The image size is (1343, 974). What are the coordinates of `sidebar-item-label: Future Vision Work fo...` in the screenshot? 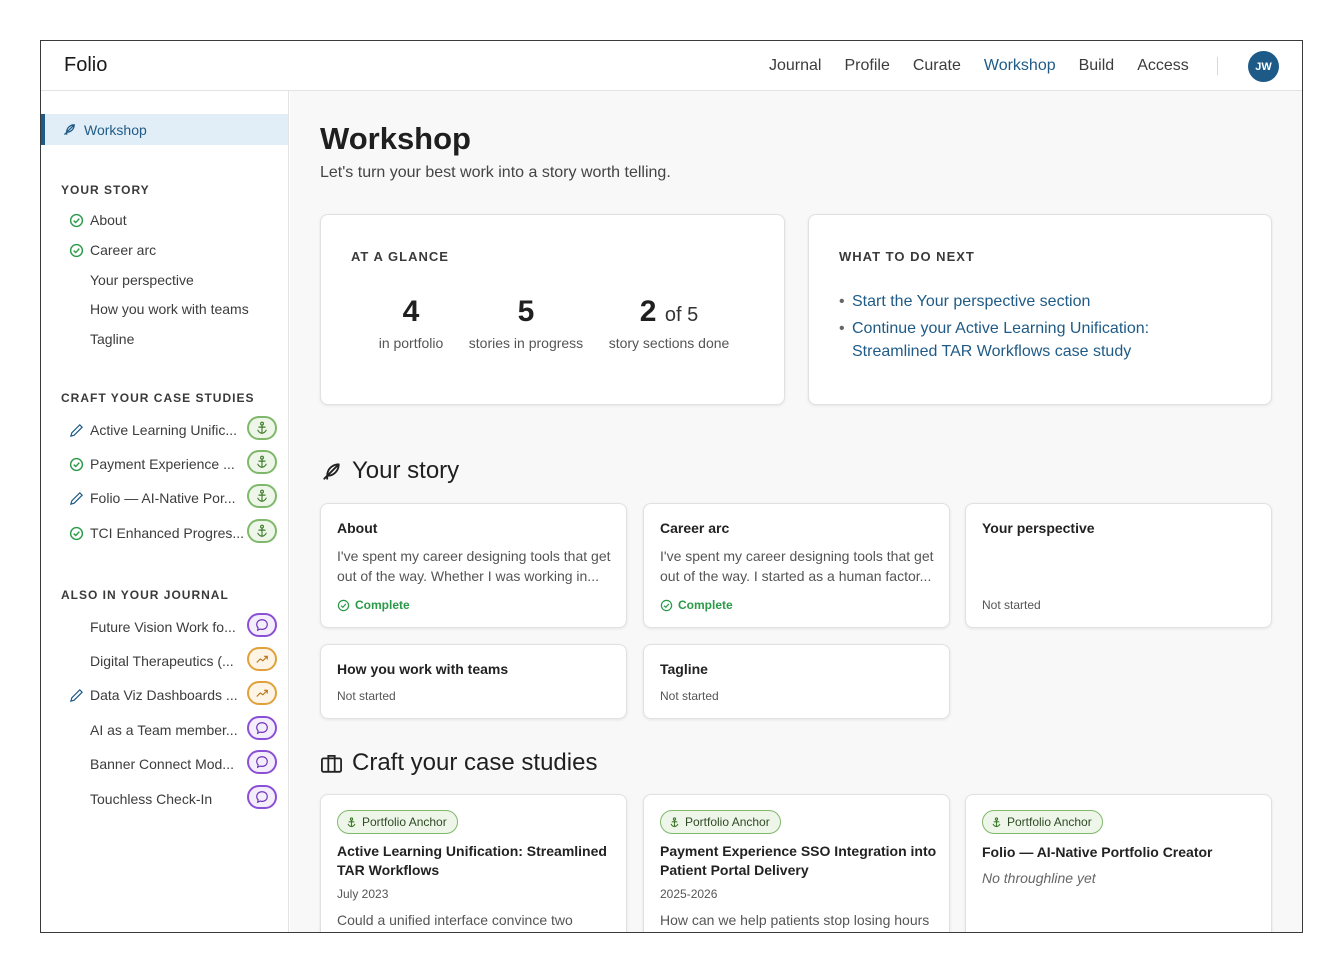 It's located at (163, 627).